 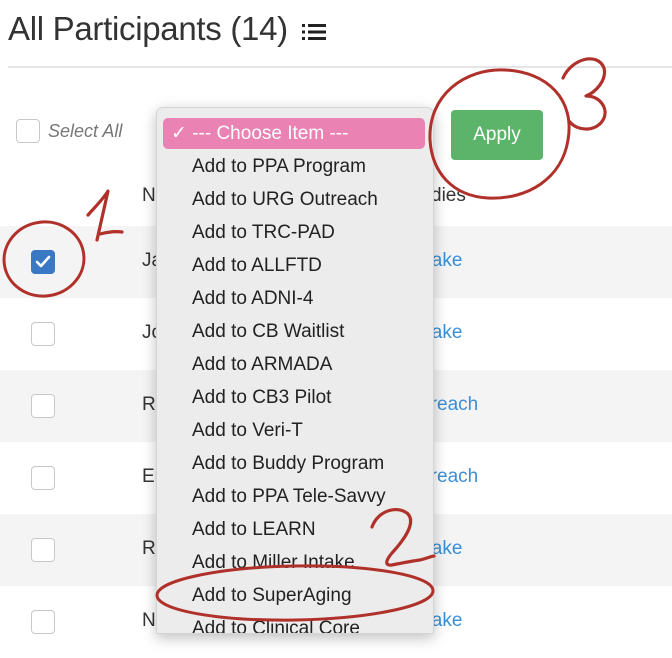 I want to click on title-divider, so click(x=340, y=67).